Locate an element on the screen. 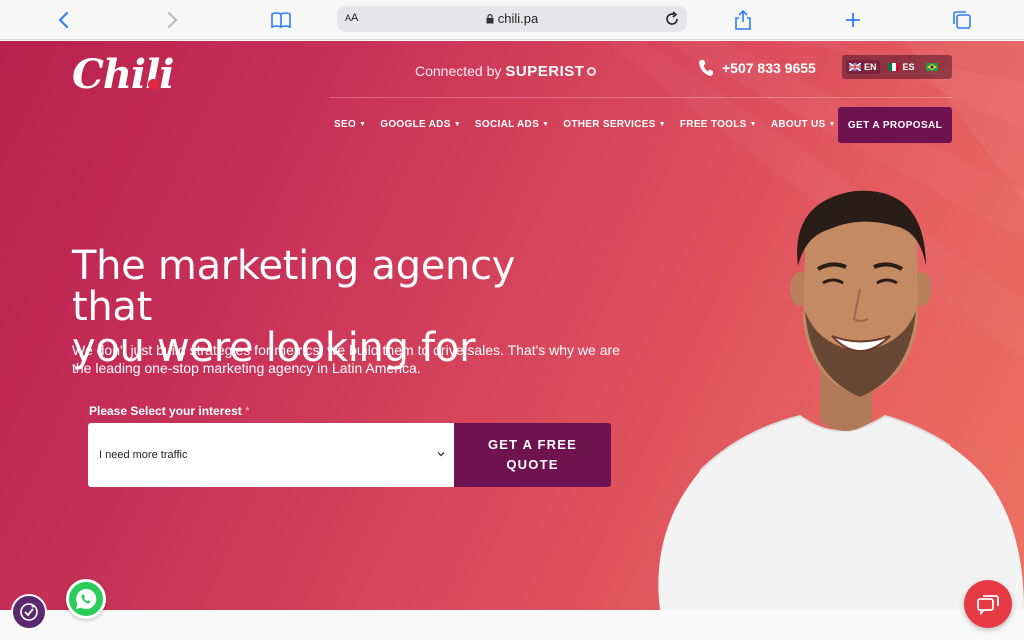 This screenshot has width=1024, height=640. nav-item-google-ads: GOOGLE ADS ▼ is located at coordinates (420, 124).